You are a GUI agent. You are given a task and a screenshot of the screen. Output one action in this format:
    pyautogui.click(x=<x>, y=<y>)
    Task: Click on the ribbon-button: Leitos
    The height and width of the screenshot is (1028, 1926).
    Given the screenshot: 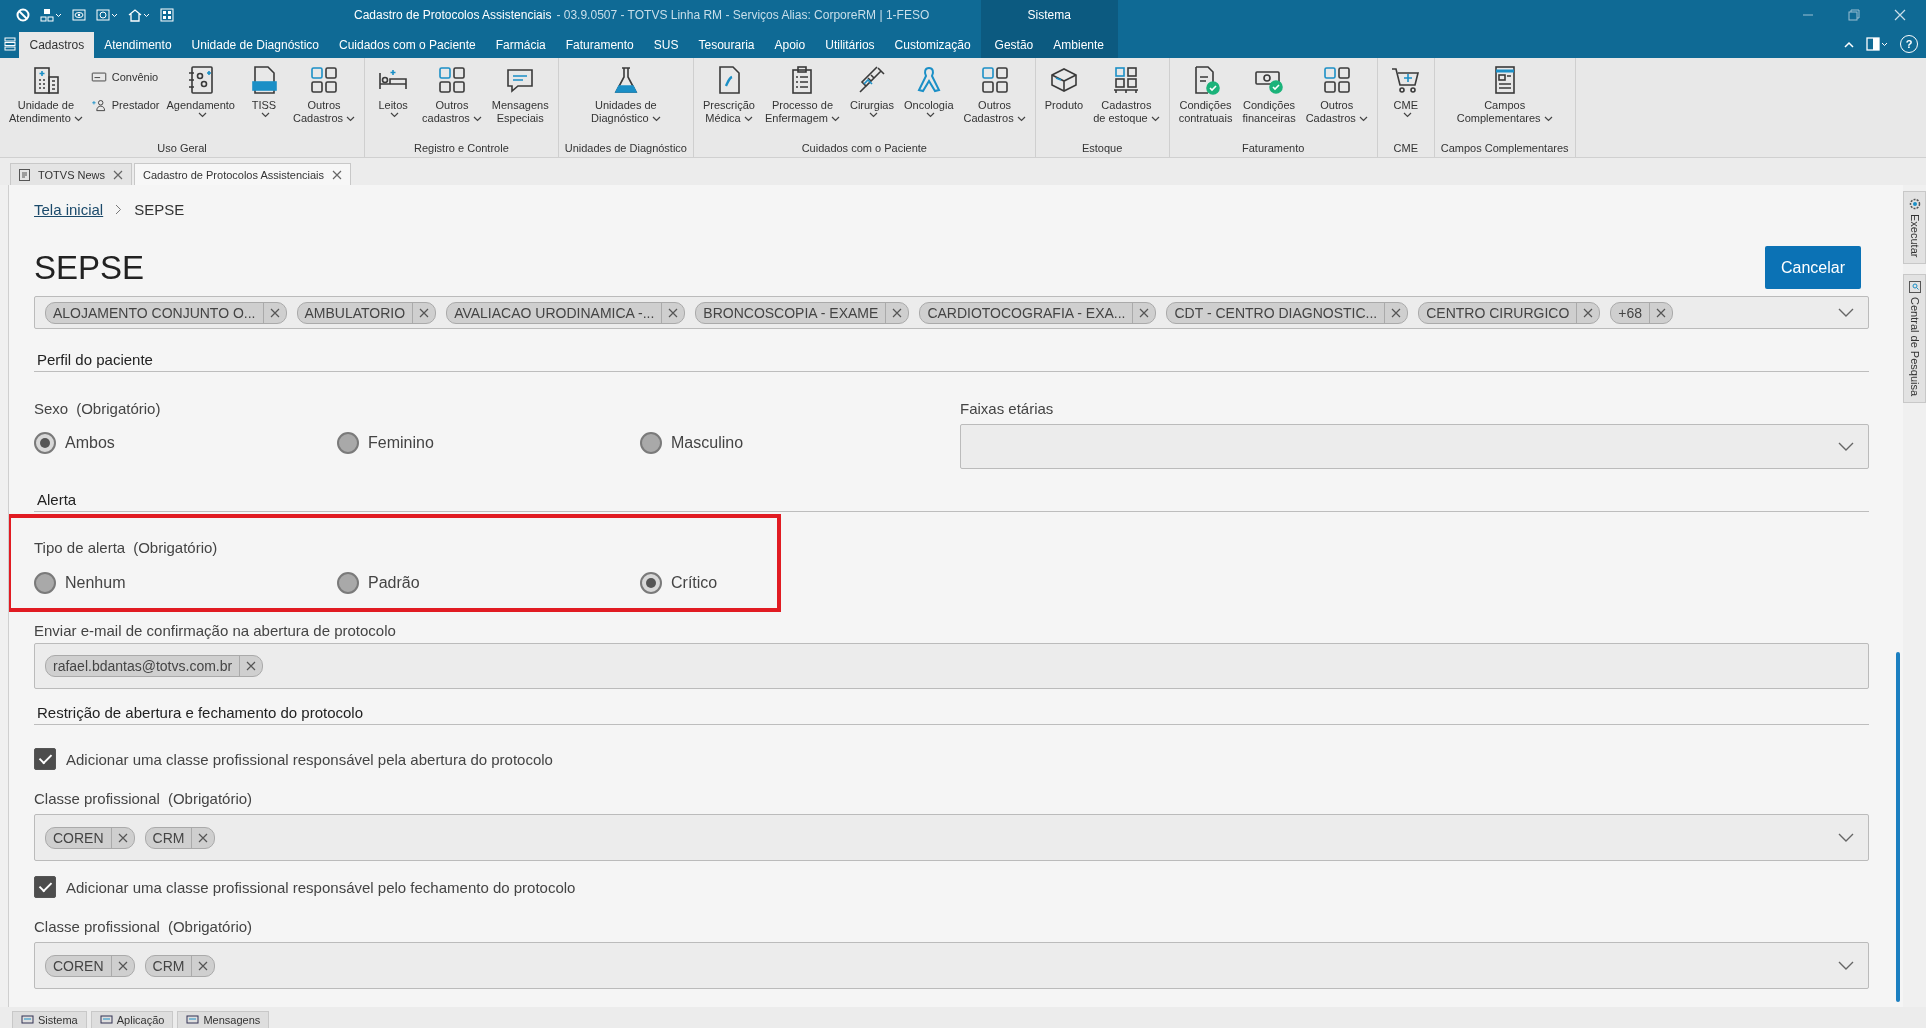 What is the action you would take?
    pyautogui.click(x=393, y=103)
    